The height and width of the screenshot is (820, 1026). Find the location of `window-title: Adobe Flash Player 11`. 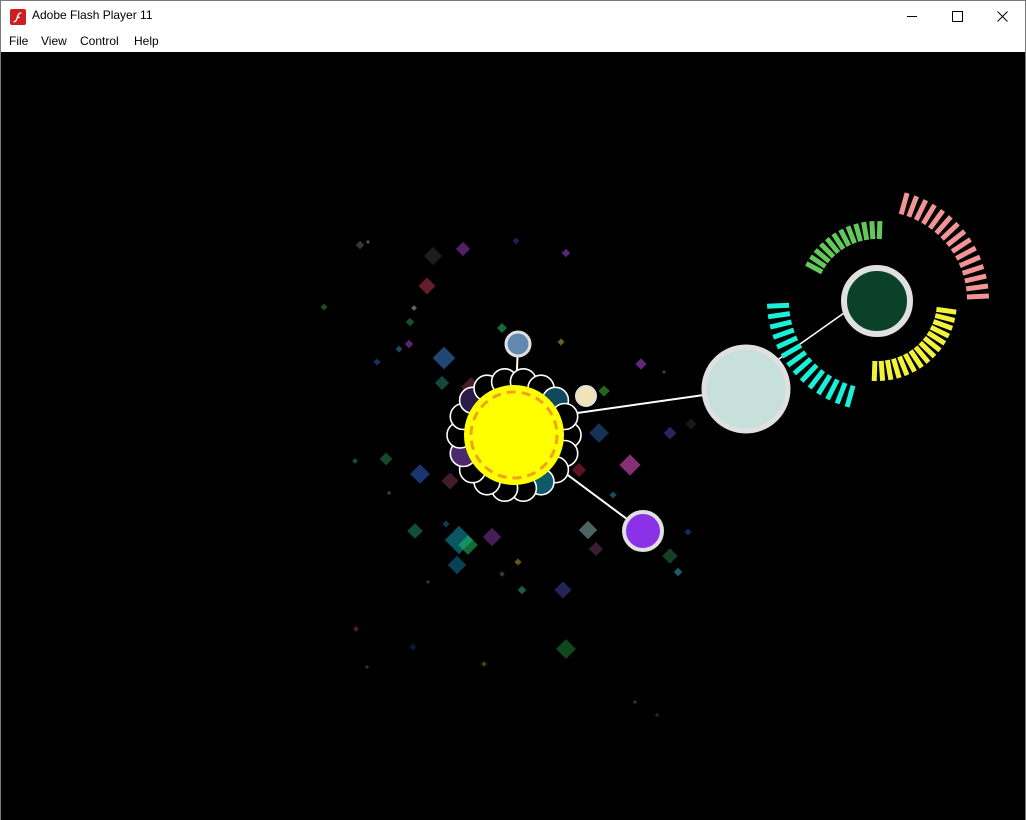

window-title: Adobe Flash Player 11 is located at coordinates (92, 15).